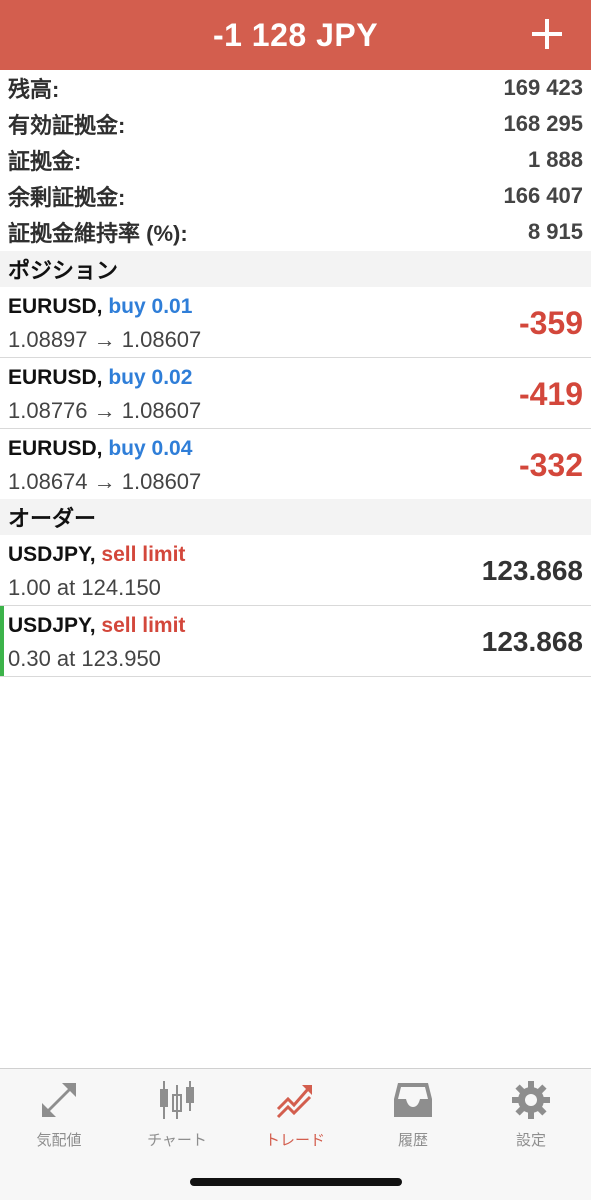 The image size is (591, 1200). I want to click on position-profit: -419, so click(550, 394).